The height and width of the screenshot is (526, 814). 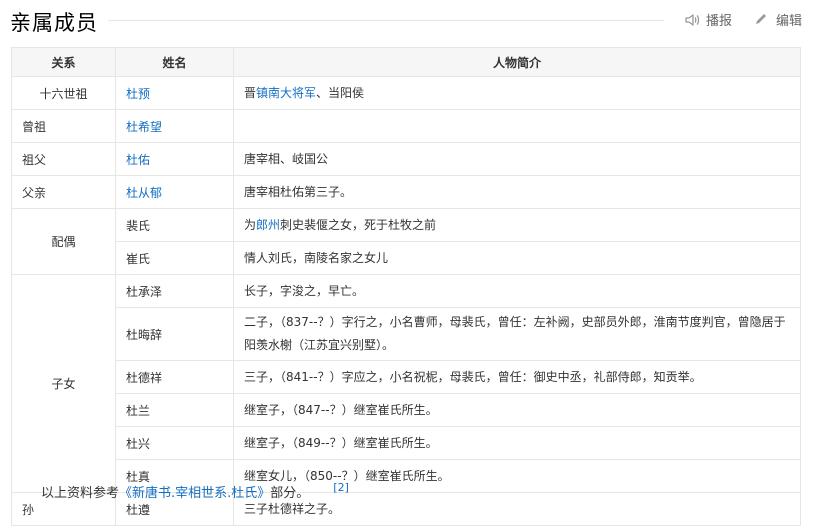 I want to click on relation-cell: 曾祖, so click(x=63, y=126).